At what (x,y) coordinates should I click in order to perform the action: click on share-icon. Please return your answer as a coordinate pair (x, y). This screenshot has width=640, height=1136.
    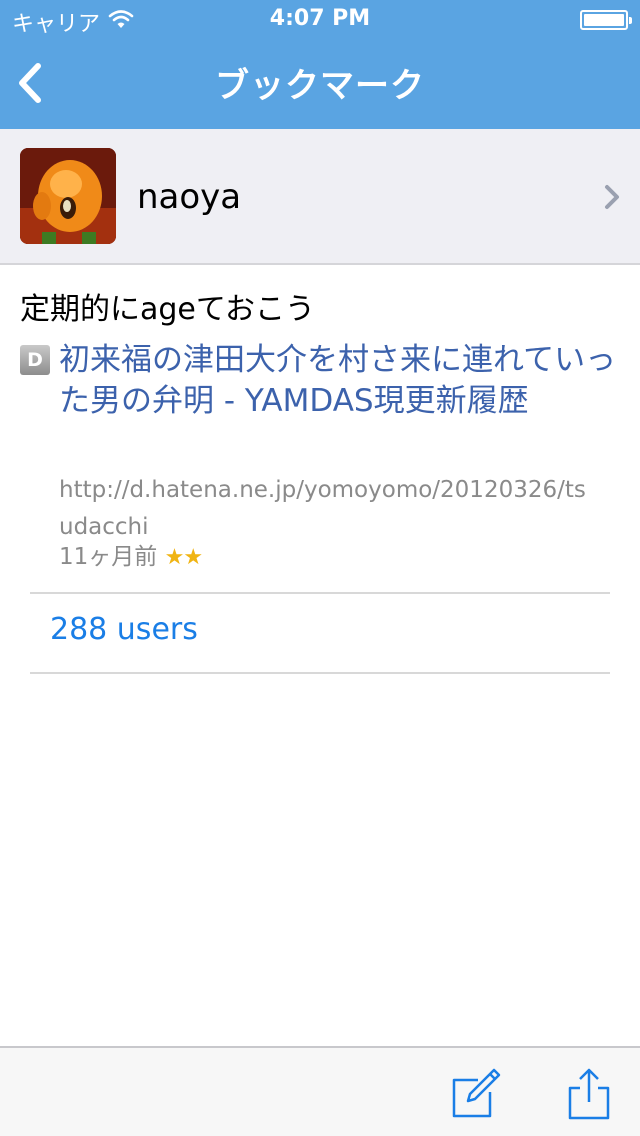
    Looking at the image, I should click on (589, 1094).